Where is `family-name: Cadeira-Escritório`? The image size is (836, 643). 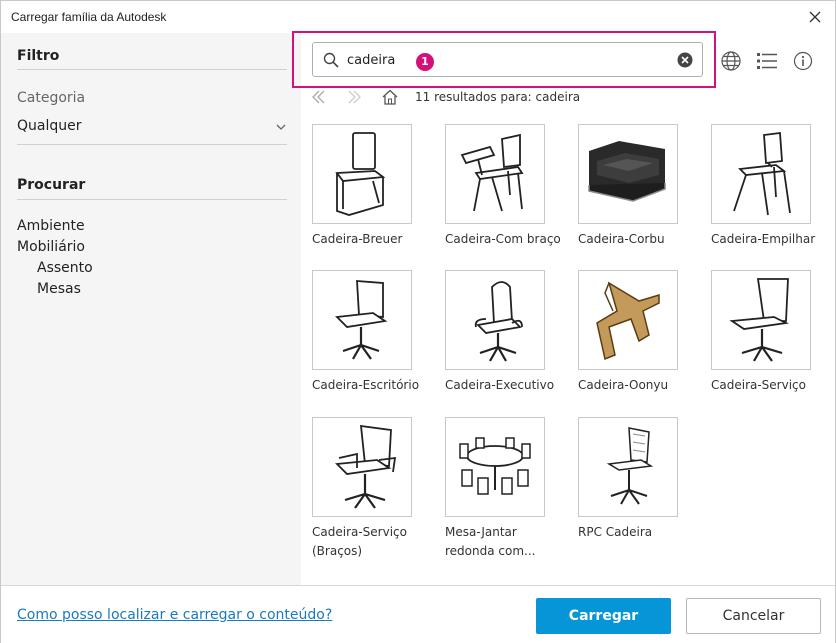 family-name: Cadeira-Escritório is located at coordinates (366, 385).